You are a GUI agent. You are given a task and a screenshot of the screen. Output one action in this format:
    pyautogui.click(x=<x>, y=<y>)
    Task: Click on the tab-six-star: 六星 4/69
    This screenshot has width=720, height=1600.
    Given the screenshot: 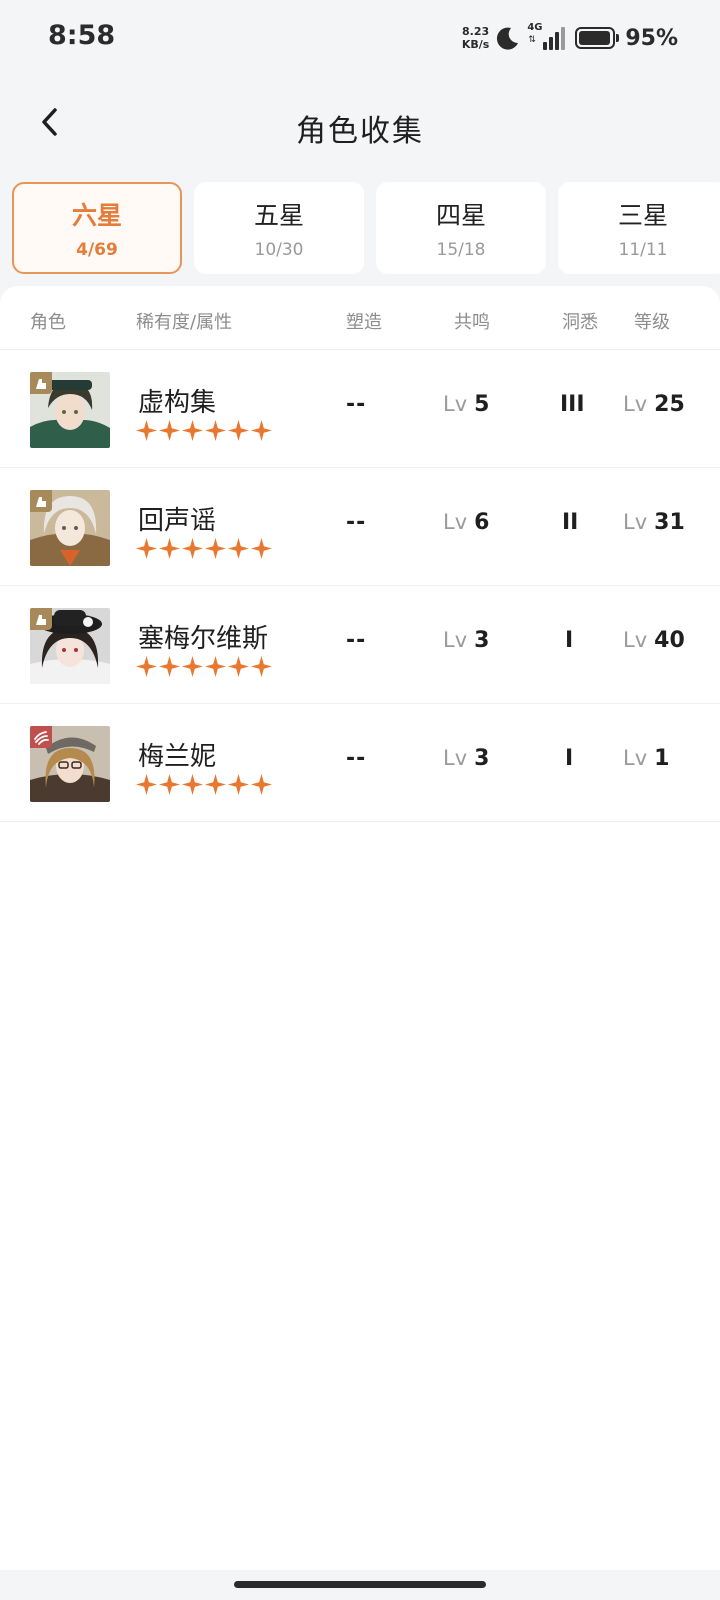 What is the action you would take?
    pyautogui.click(x=97, y=228)
    